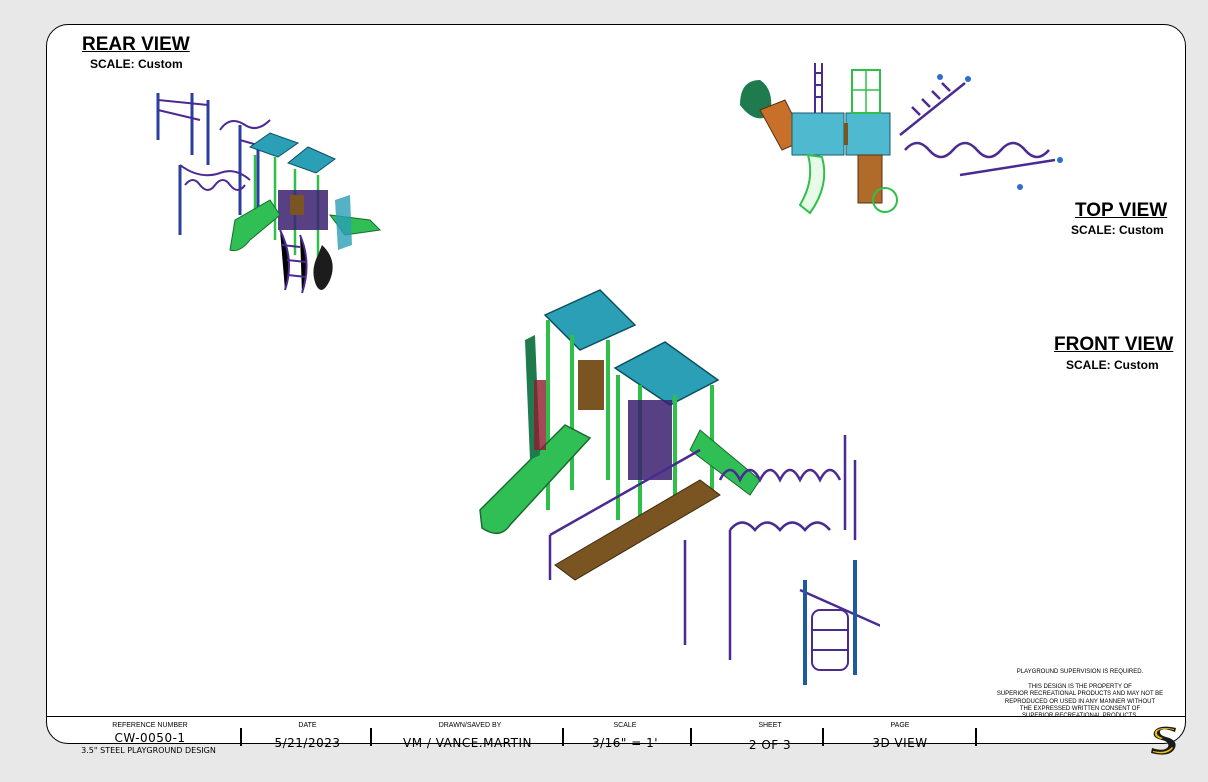 Image resolution: width=1208 pixels, height=782 pixels. Describe the element at coordinates (625, 725) in the screenshot. I see `scale-label: SCALE` at that location.